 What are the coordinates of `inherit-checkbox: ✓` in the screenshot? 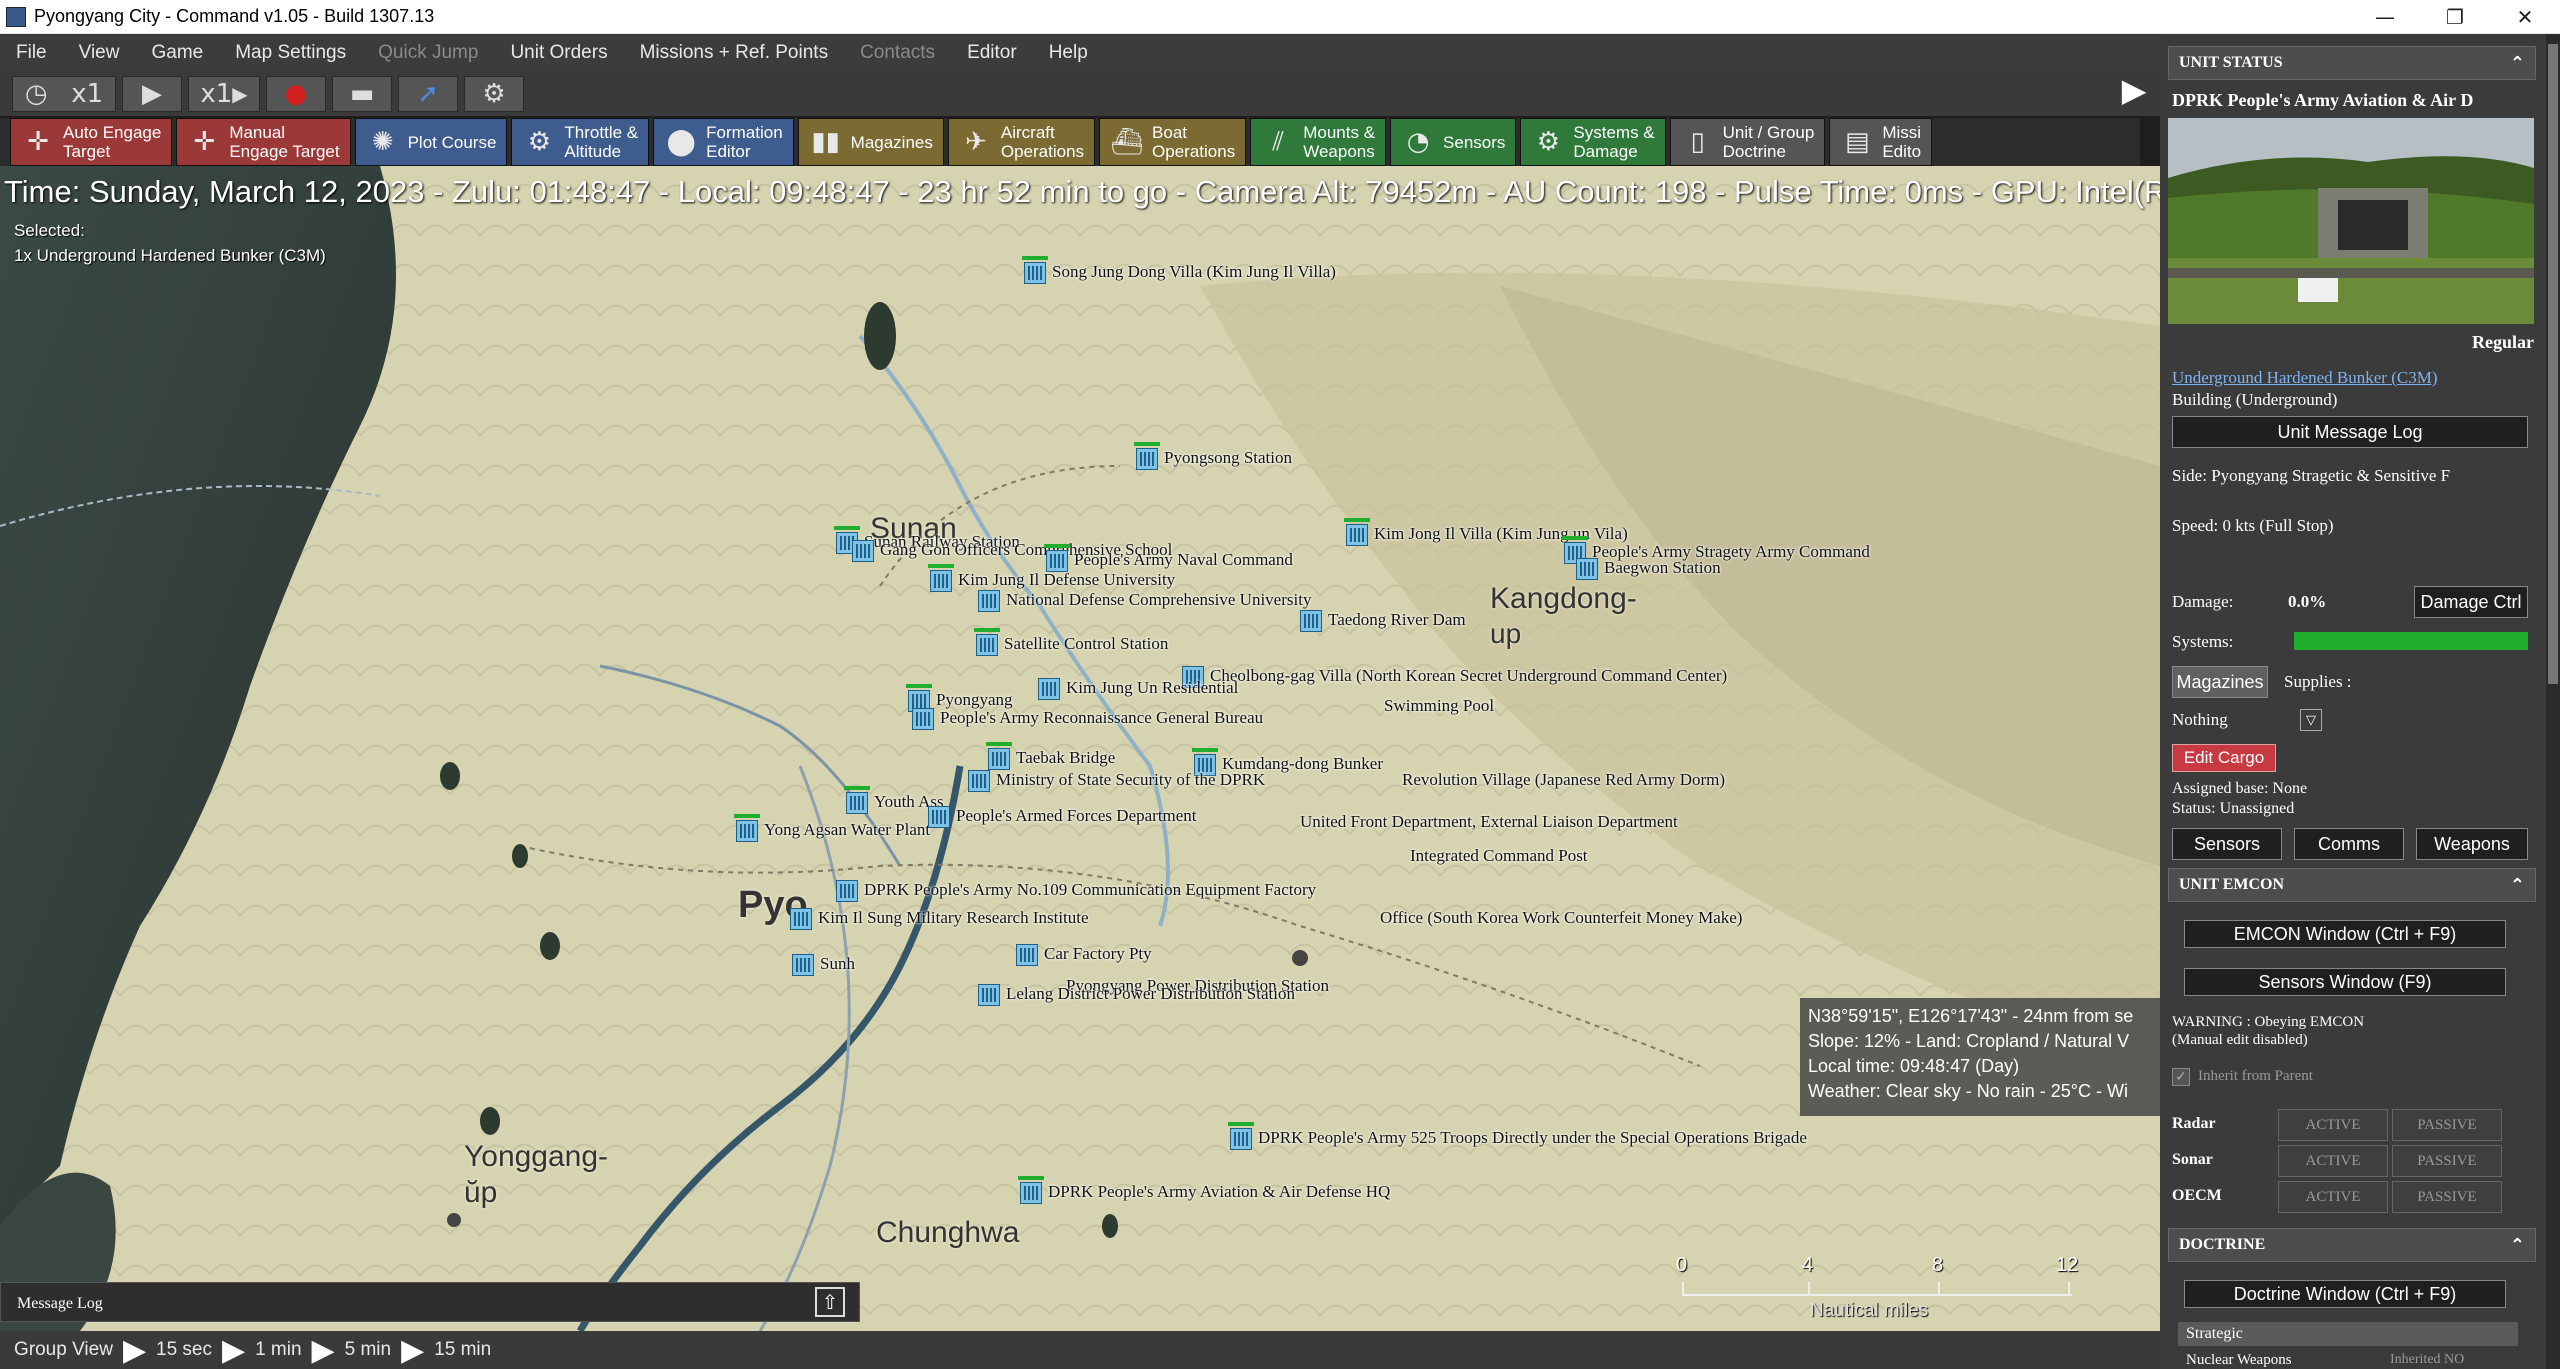 It's located at (2181, 1077).